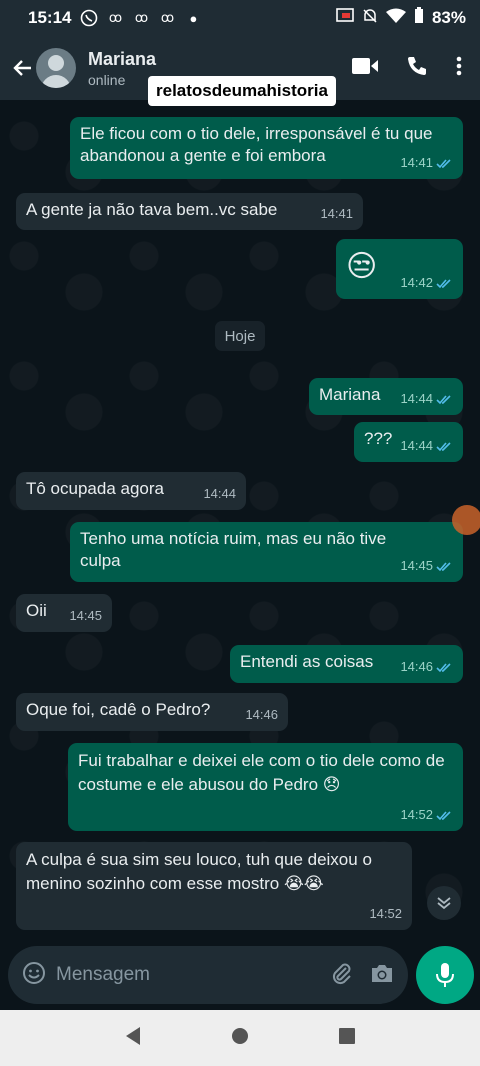 Image resolution: width=480 pixels, height=1066 pixels. What do you see at coordinates (242, 91) in the screenshot?
I see `watermark-label: relatosdeumahistoria` at bounding box center [242, 91].